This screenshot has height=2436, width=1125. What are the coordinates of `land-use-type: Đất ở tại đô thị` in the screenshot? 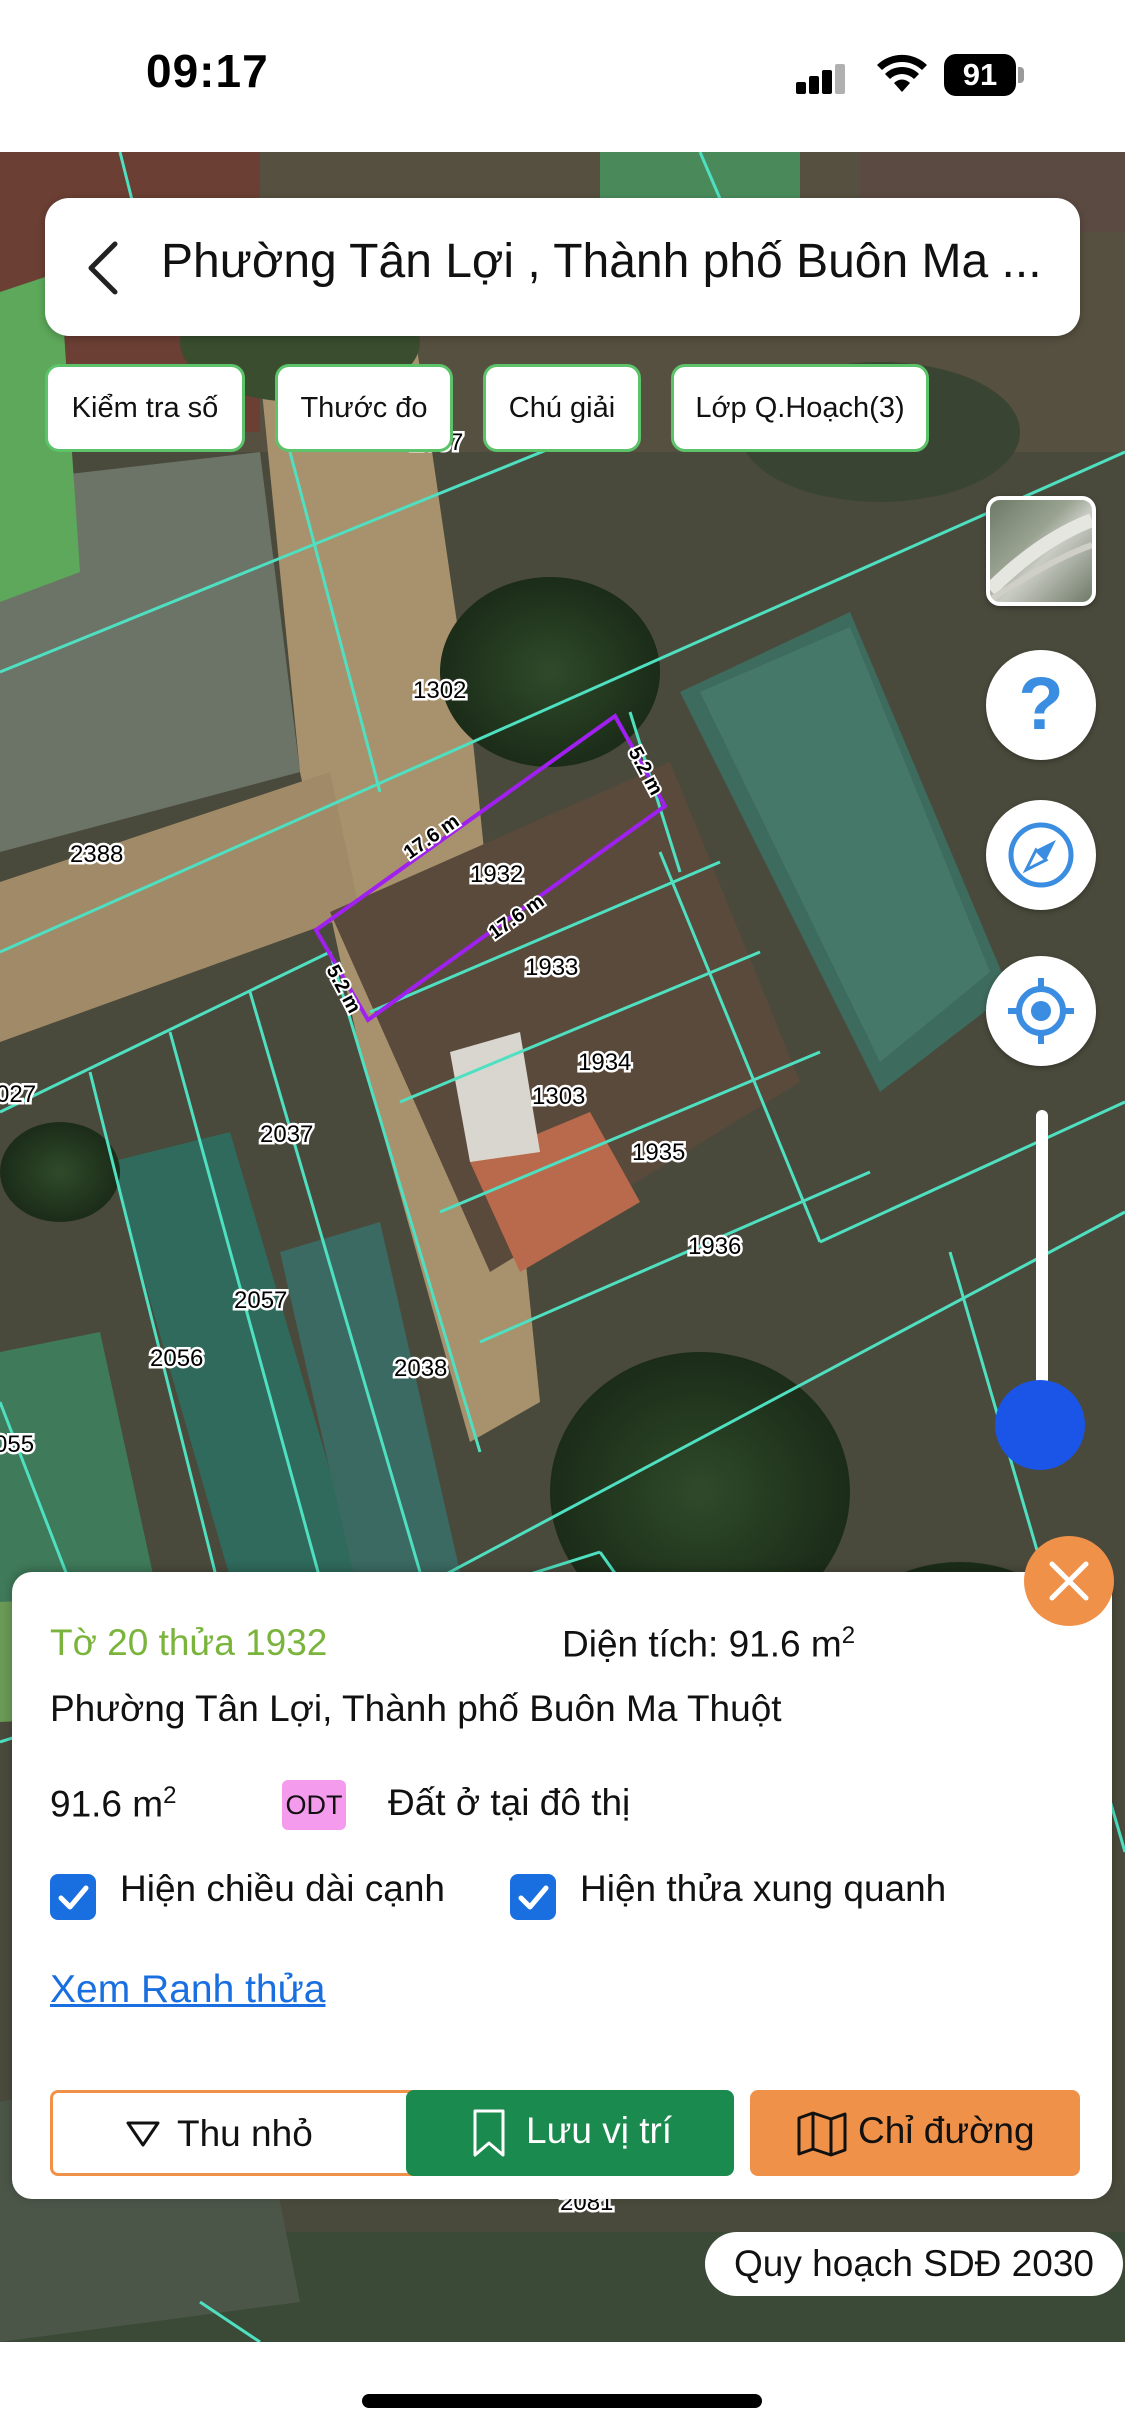 It's located at (509, 1802).